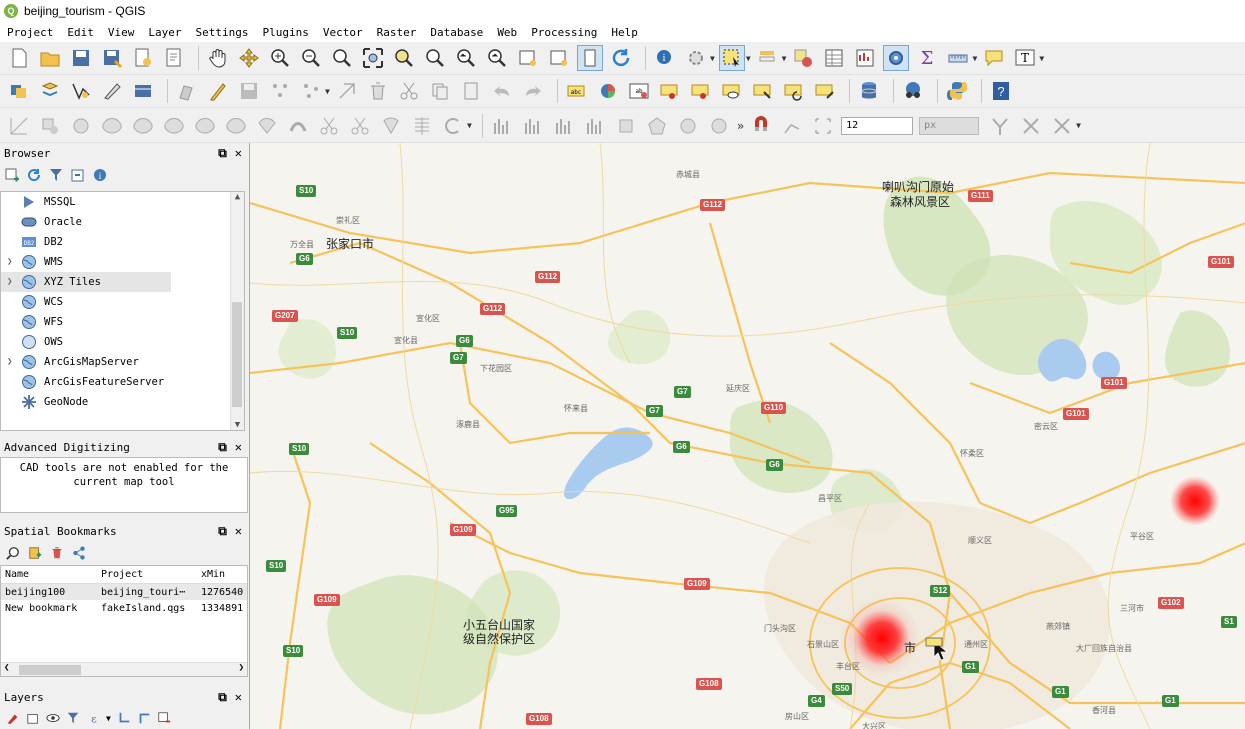  Describe the element at coordinates (19, 58) in the screenshot. I see `new-project-icon` at that location.